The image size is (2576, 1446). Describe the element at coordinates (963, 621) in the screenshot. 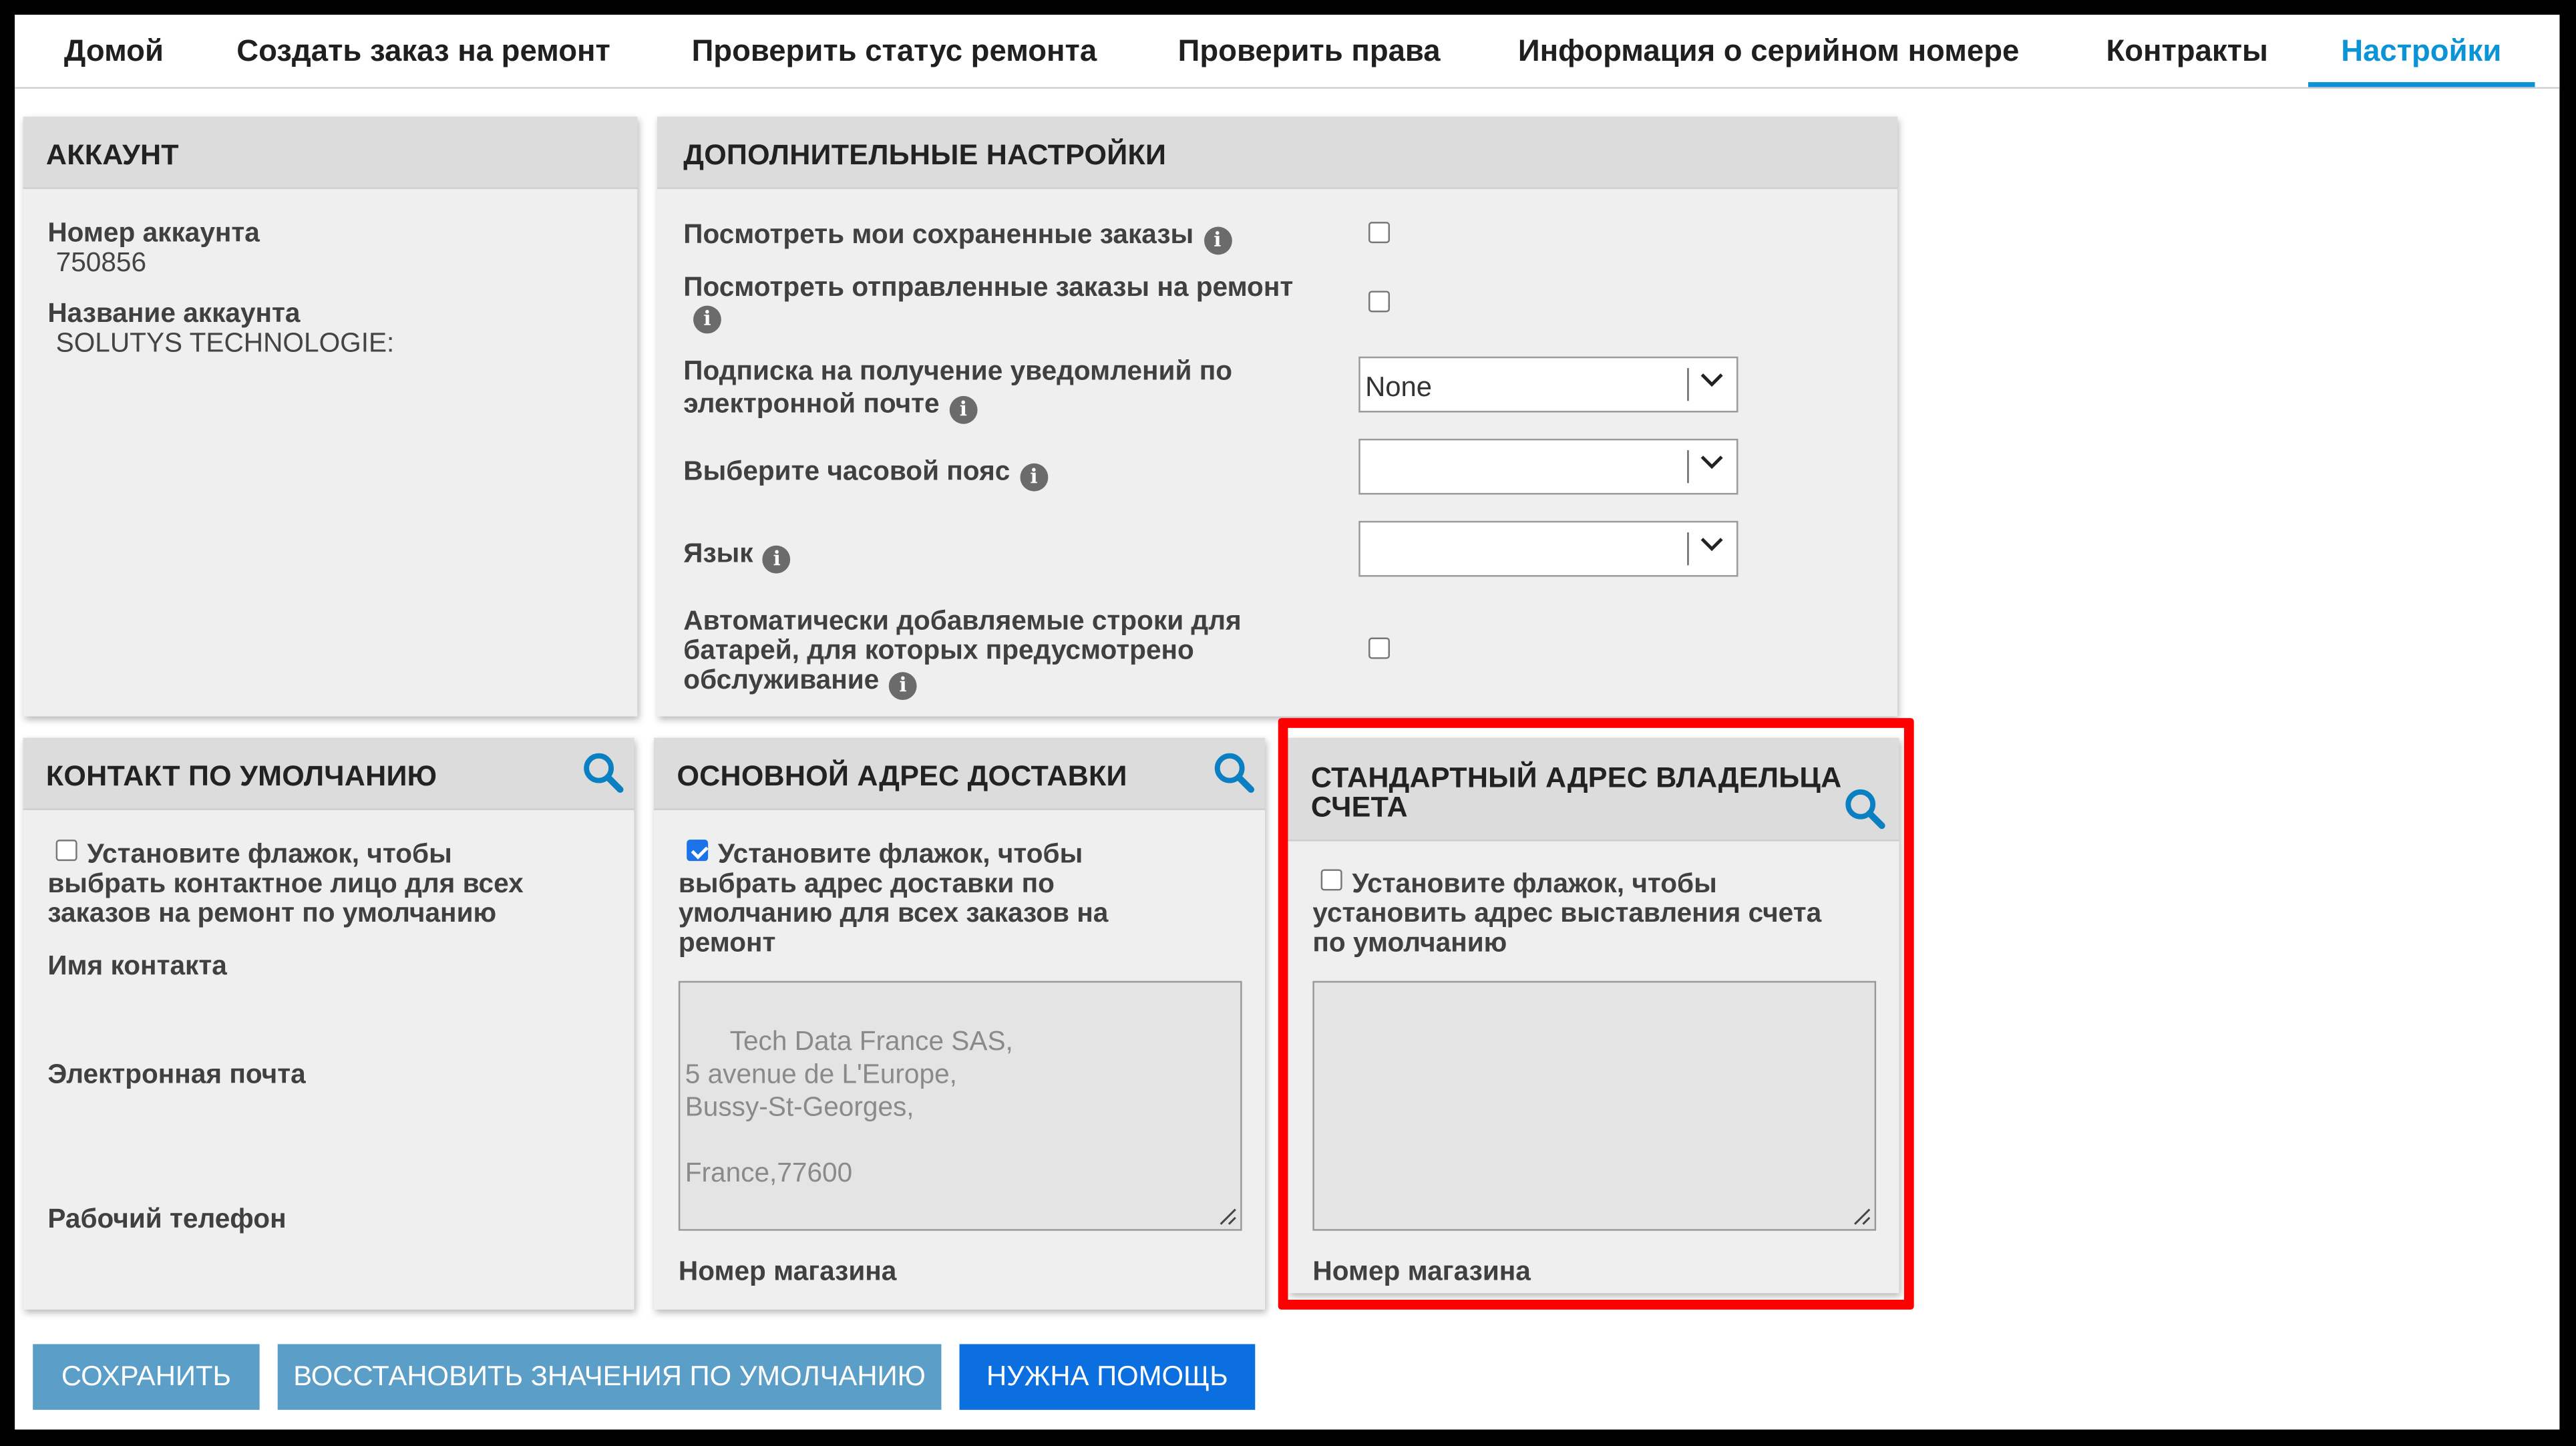

I see `battery-label-line-1: Автоматически добавляемые строки для` at that location.